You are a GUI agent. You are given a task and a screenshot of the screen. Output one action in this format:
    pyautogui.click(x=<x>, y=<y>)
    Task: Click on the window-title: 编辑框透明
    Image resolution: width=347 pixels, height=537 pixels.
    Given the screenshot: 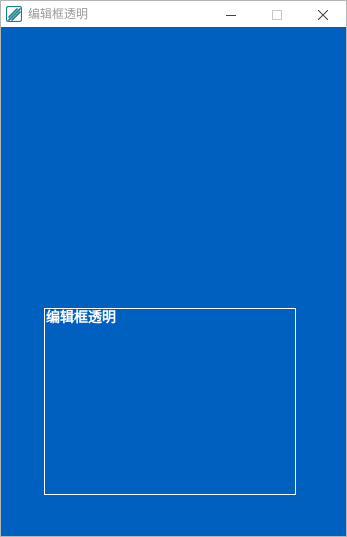 What is the action you would take?
    pyautogui.click(x=58, y=14)
    